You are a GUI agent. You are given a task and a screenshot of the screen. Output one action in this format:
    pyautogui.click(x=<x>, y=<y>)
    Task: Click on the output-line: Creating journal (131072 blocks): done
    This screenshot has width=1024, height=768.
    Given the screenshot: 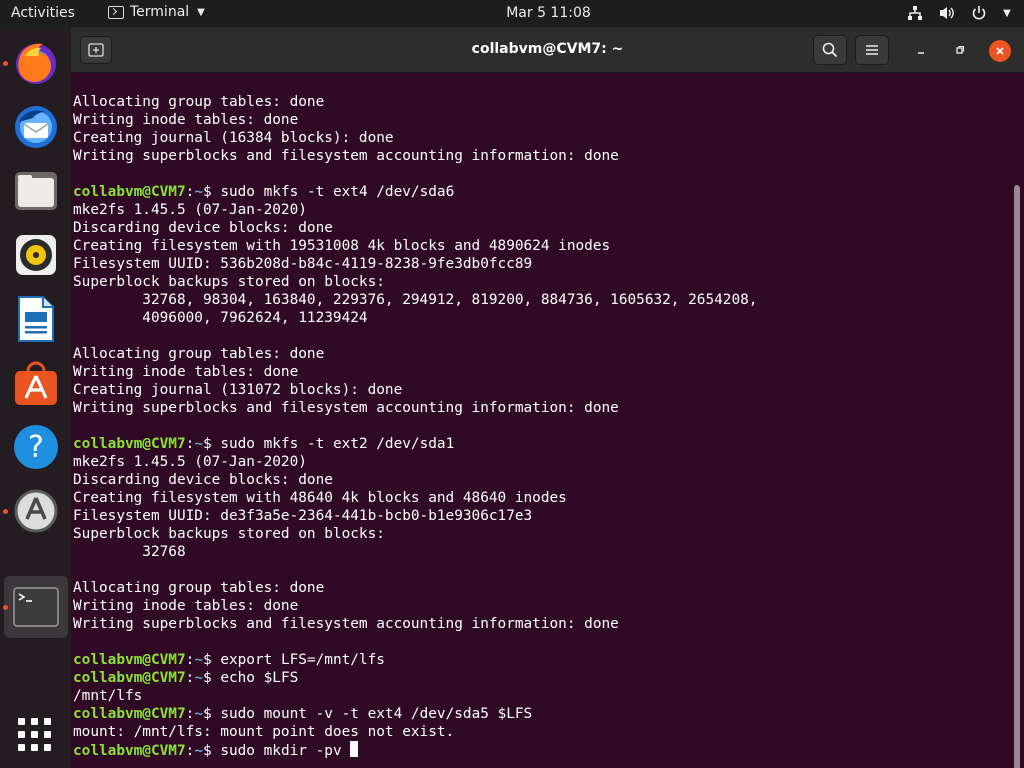 What is the action you would take?
    pyautogui.click(x=415, y=390)
    